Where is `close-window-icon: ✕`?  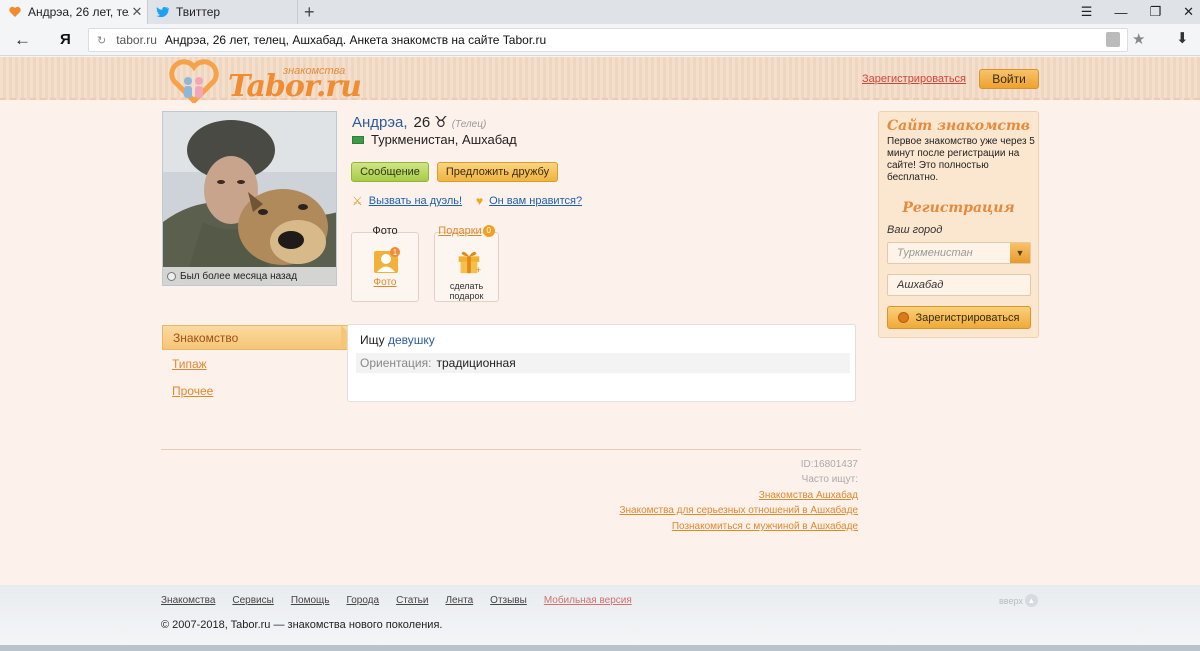
close-window-icon: ✕ is located at coordinates (1188, 12).